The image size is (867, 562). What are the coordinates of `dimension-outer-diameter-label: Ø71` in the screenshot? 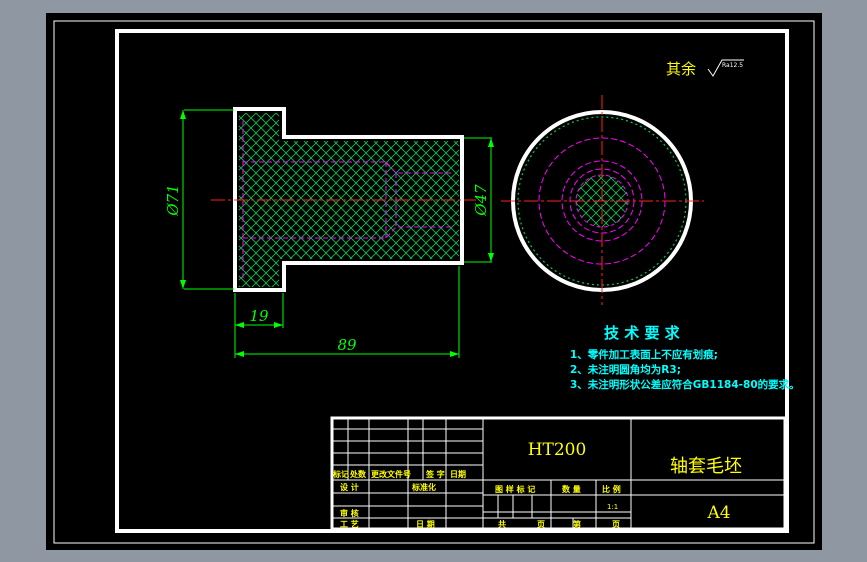 It's located at (173, 200).